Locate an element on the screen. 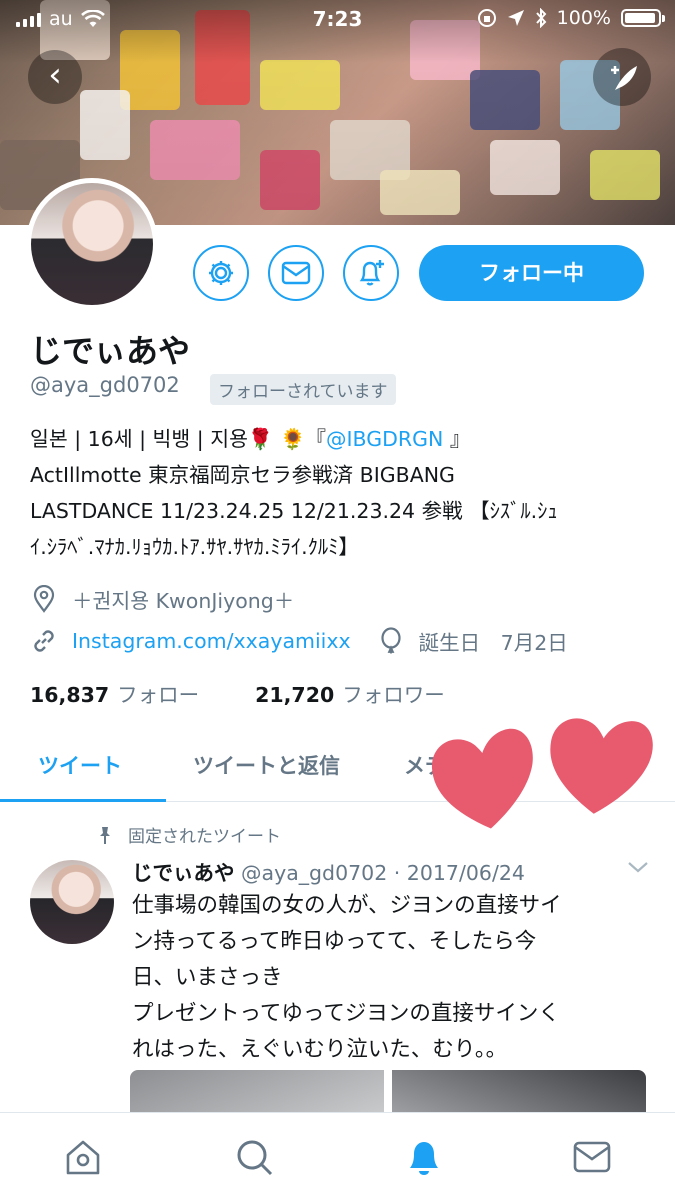  tweet-header: じでぃあや @aya_gd0702 · 2017/06/24 is located at coordinates (328, 871).